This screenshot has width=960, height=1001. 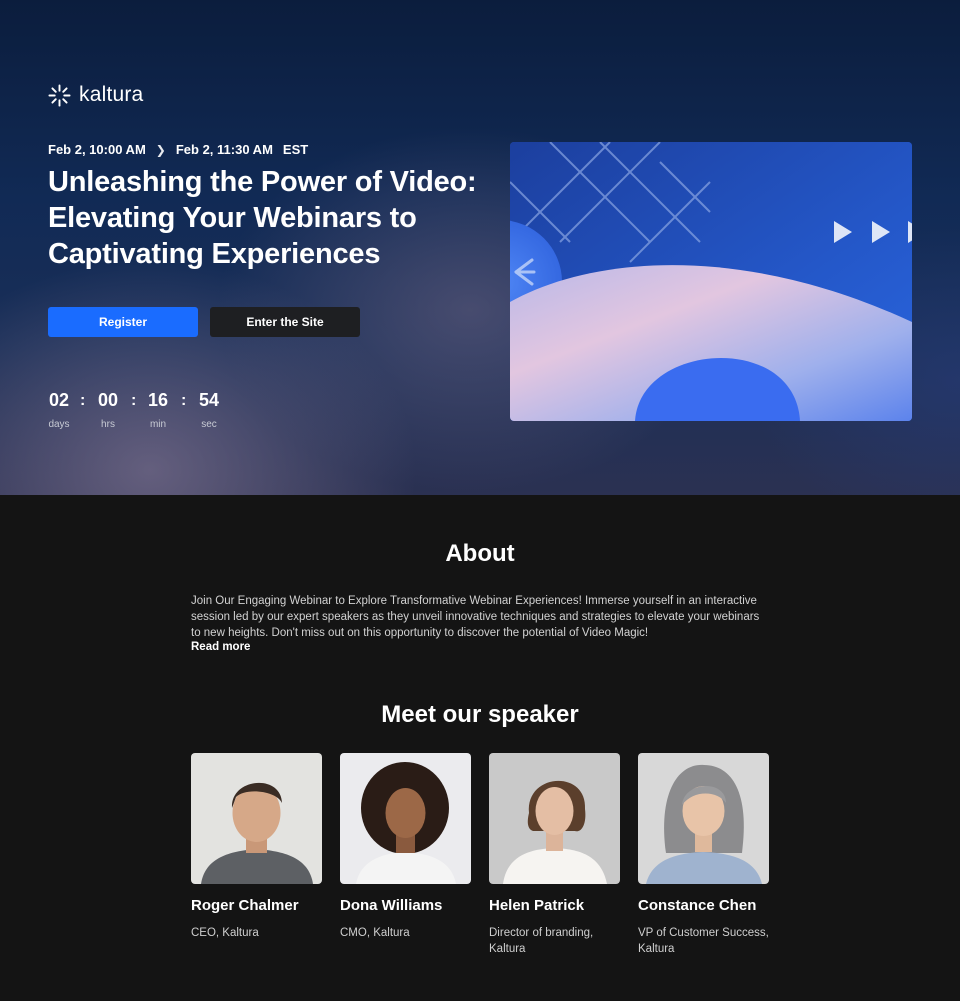 I want to click on speaker-card: Roger Chalmer CEO, Kaltura, so click(x=256, y=847).